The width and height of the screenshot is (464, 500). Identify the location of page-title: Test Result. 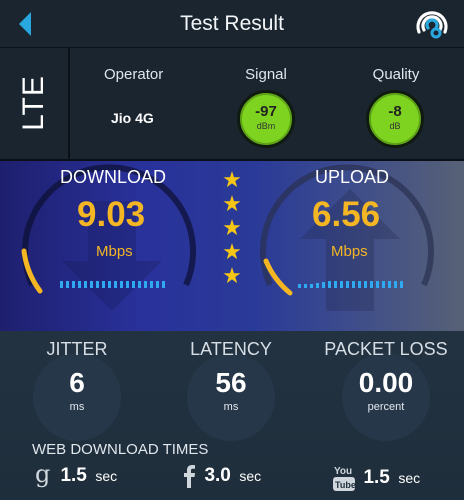
(232, 23).